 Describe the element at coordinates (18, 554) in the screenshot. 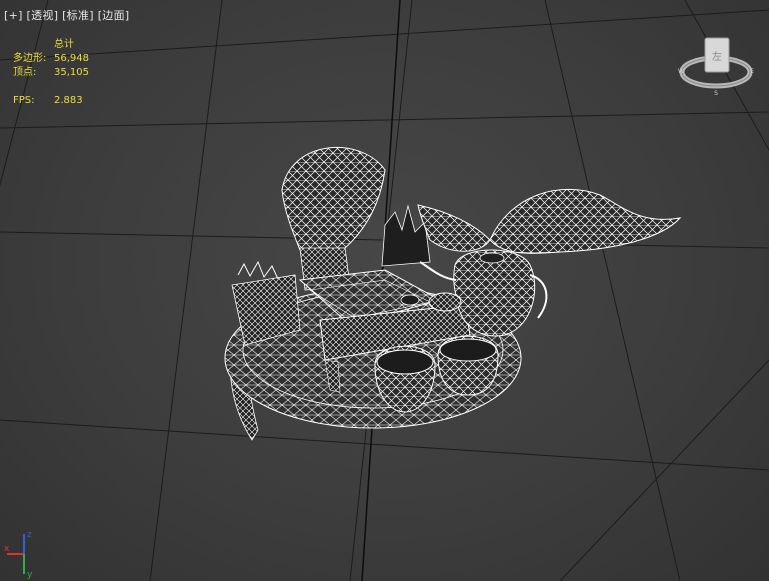

I see `axis-tripod: z x y` at that location.